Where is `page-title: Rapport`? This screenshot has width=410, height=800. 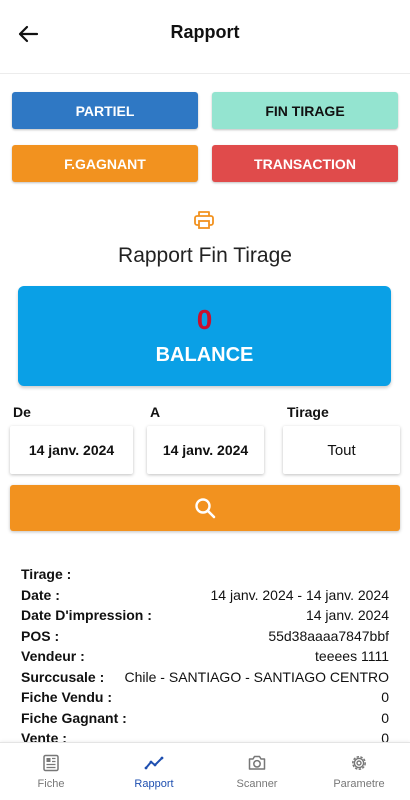 page-title: Rapport is located at coordinates (205, 32).